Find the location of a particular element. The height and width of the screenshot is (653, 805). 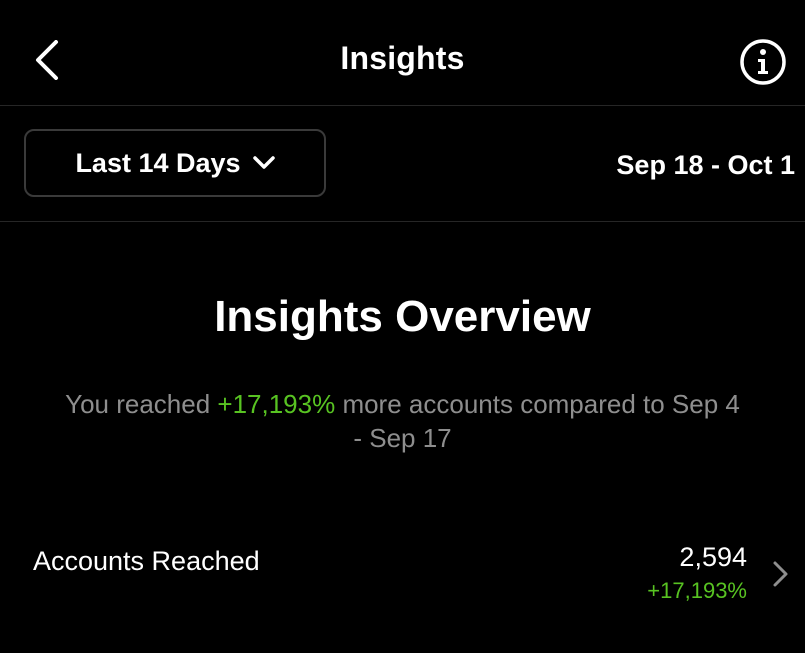

chevron-right-icon is located at coordinates (780, 574).